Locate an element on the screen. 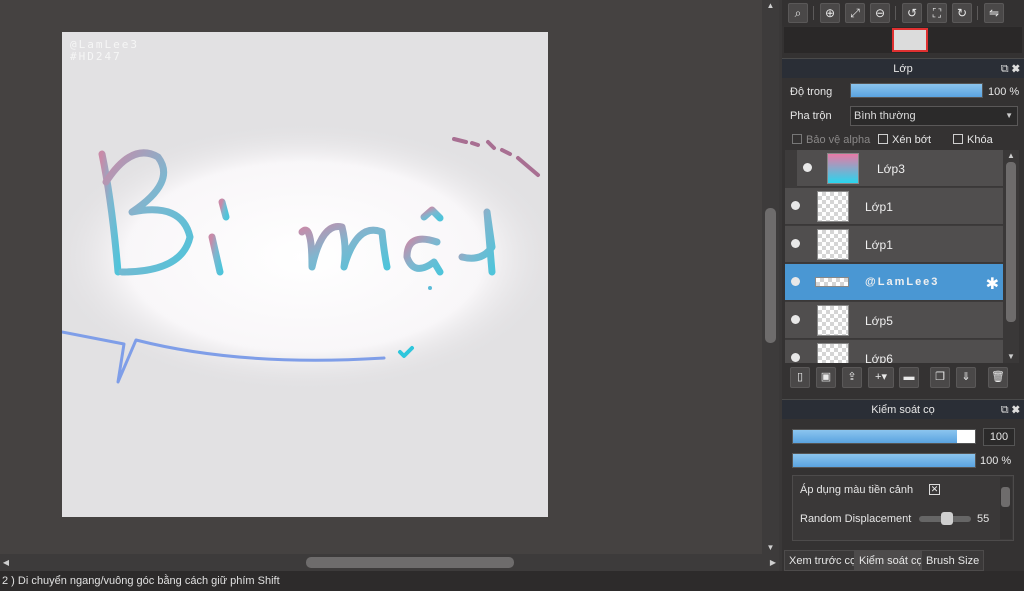 The height and width of the screenshot is (591, 1024). tab-brush-size: Brush Size is located at coordinates (953, 560).